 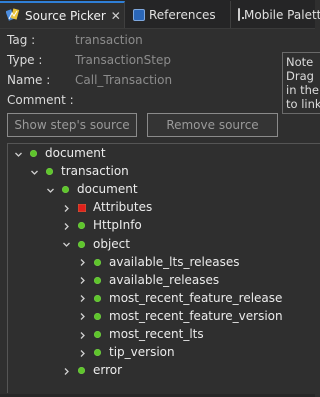 I want to click on note-line: to link, so click(x=303, y=104).